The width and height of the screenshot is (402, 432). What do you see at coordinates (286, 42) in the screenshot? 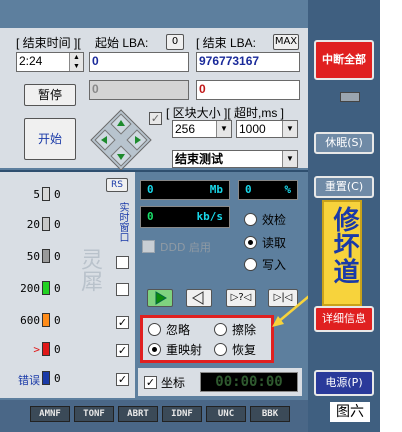
I see `end-lba-max-button: MAX` at bounding box center [286, 42].